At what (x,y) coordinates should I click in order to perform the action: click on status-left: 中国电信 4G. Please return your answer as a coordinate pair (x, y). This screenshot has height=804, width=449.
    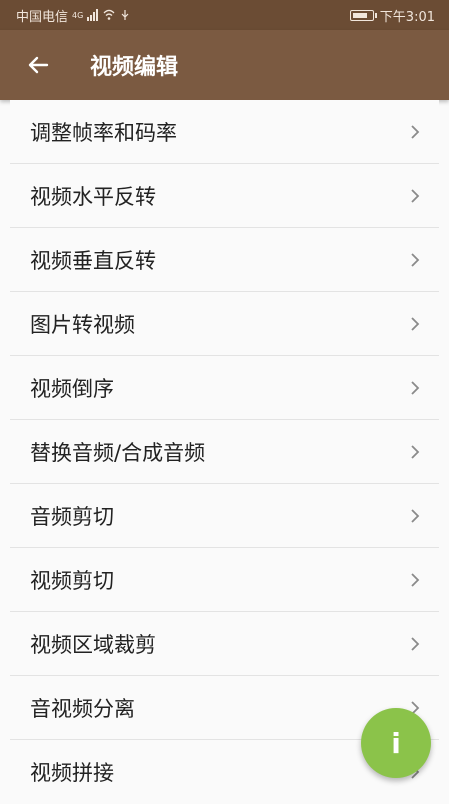
    Looking at the image, I should click on (73, 15).